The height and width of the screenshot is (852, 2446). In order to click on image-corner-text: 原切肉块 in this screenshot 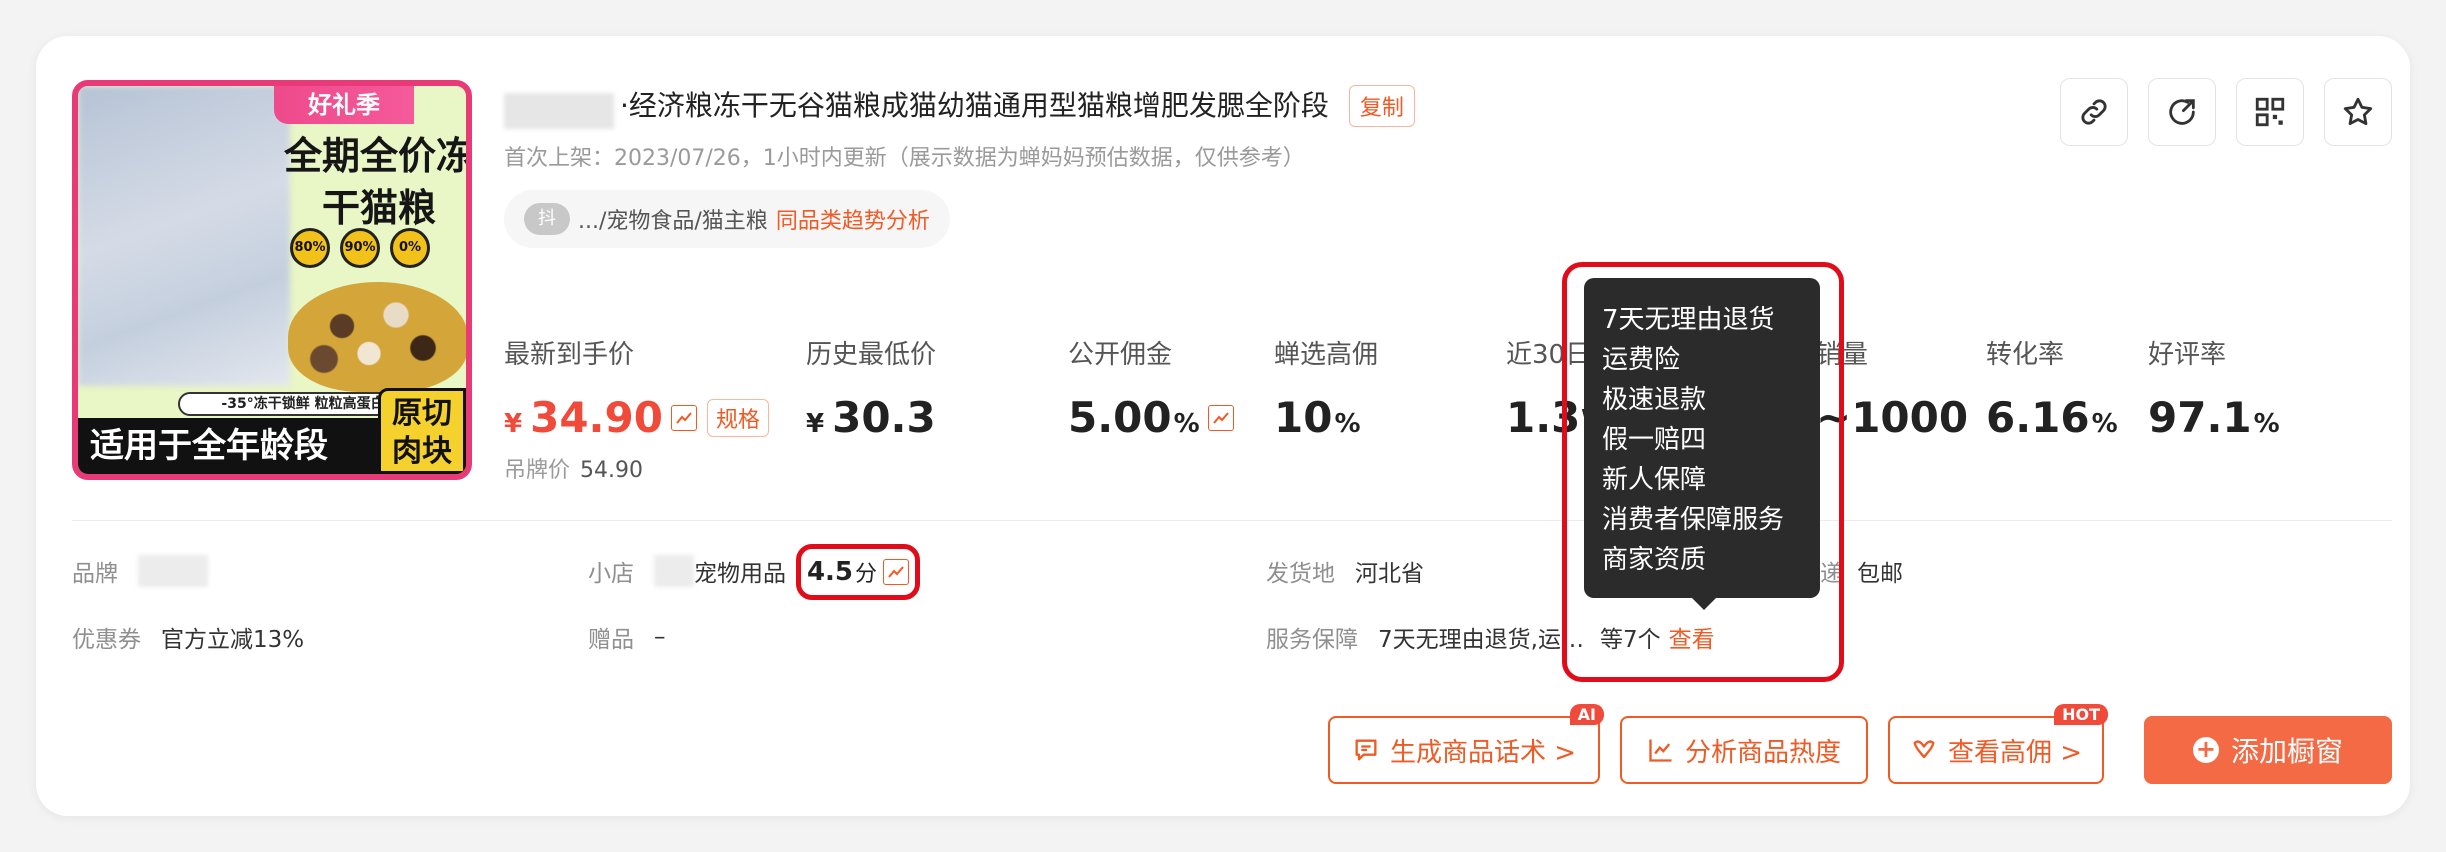, I will do `click(422, 431)`.